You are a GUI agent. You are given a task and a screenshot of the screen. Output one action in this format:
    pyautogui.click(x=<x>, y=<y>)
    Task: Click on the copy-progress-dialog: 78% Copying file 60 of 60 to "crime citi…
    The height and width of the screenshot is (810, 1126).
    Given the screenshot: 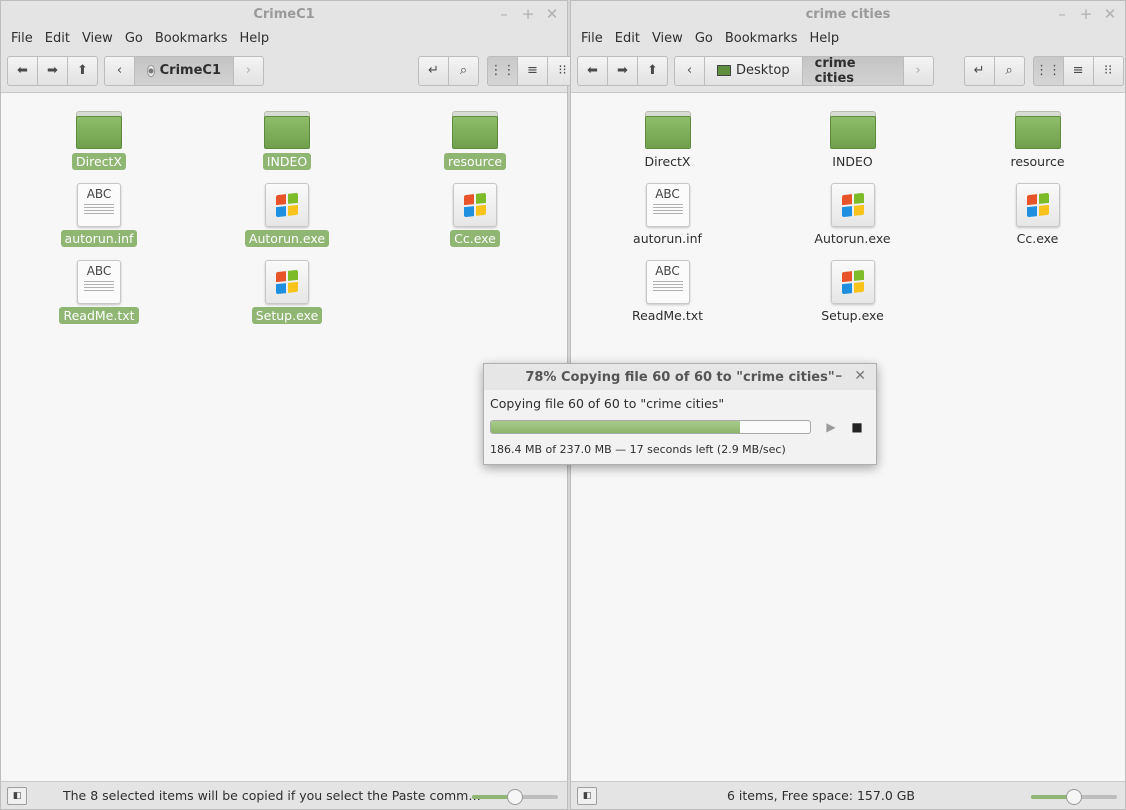 What is the action you would take?
    pyautogui.click(x=680, y=414)
    